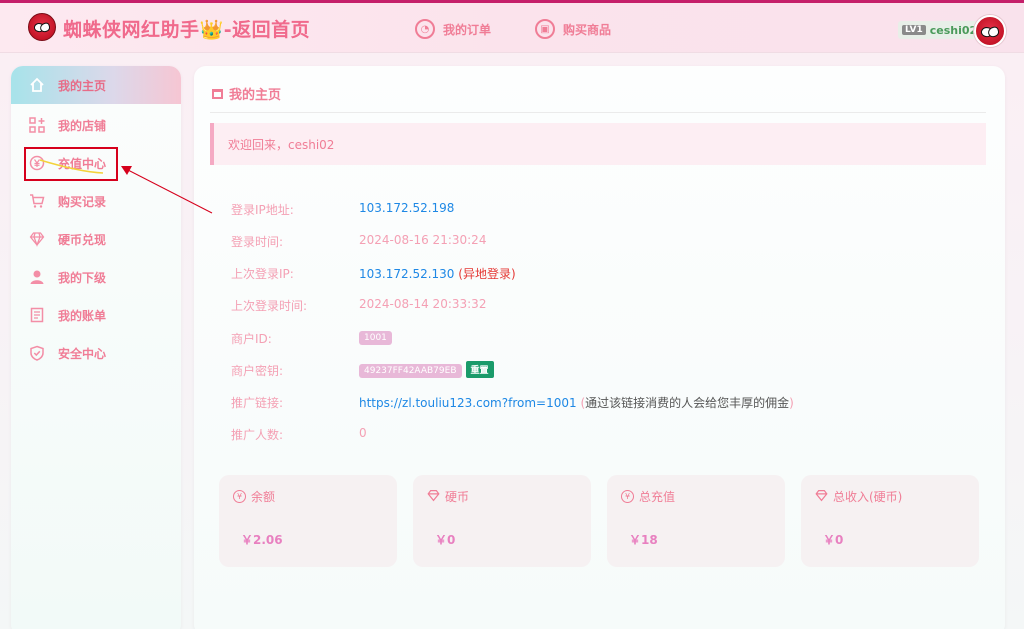  What do you see at coordinates (263, 497) in the screenshot?
I see `stat-card-label: 余额` at bounding box center [263, 497].